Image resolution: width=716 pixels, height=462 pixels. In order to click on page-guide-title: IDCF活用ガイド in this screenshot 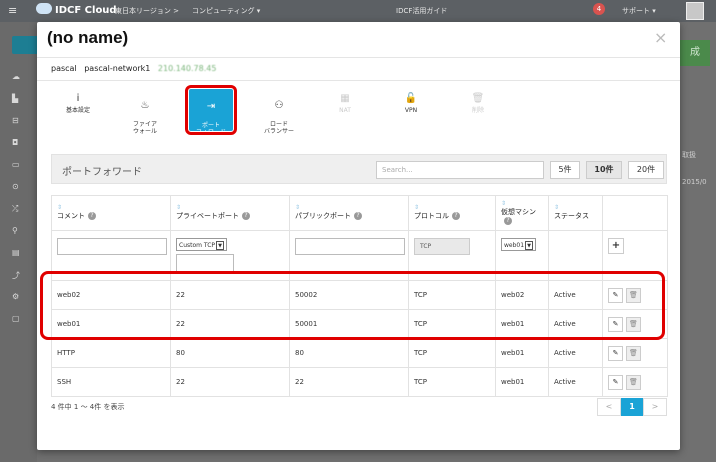, I will do `click(422, 11)`.